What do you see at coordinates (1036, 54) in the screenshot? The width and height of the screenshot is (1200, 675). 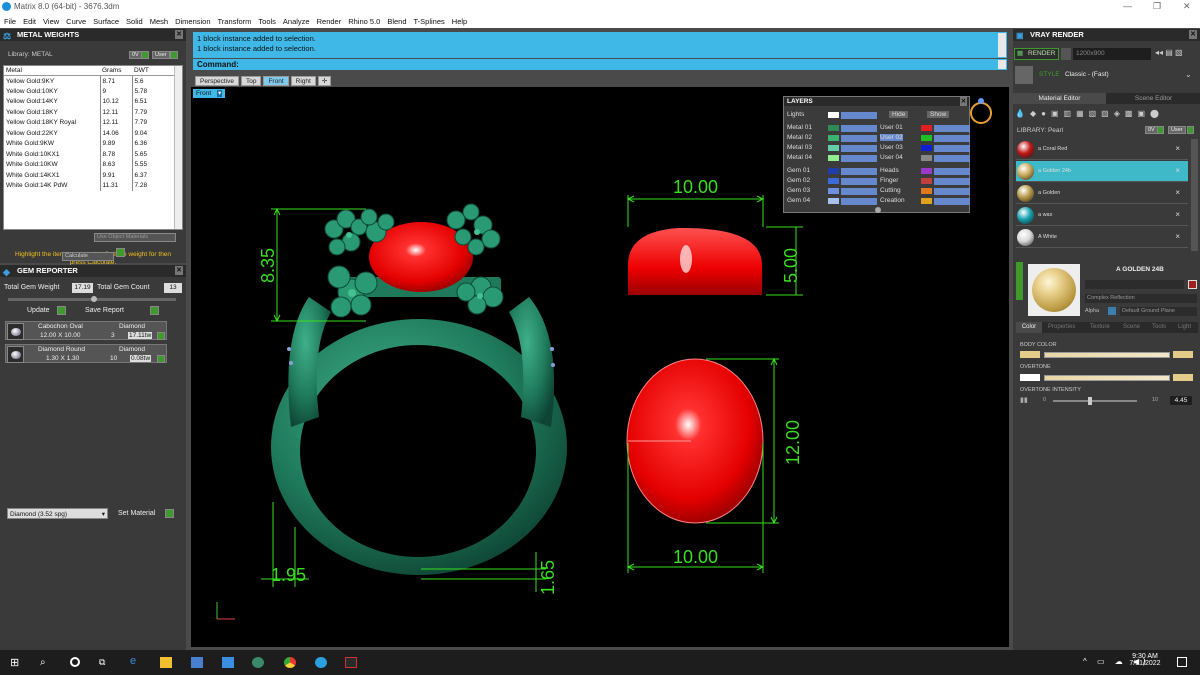 I see `render-button: ▦ RENDER` at bounding box center [1036, 54].